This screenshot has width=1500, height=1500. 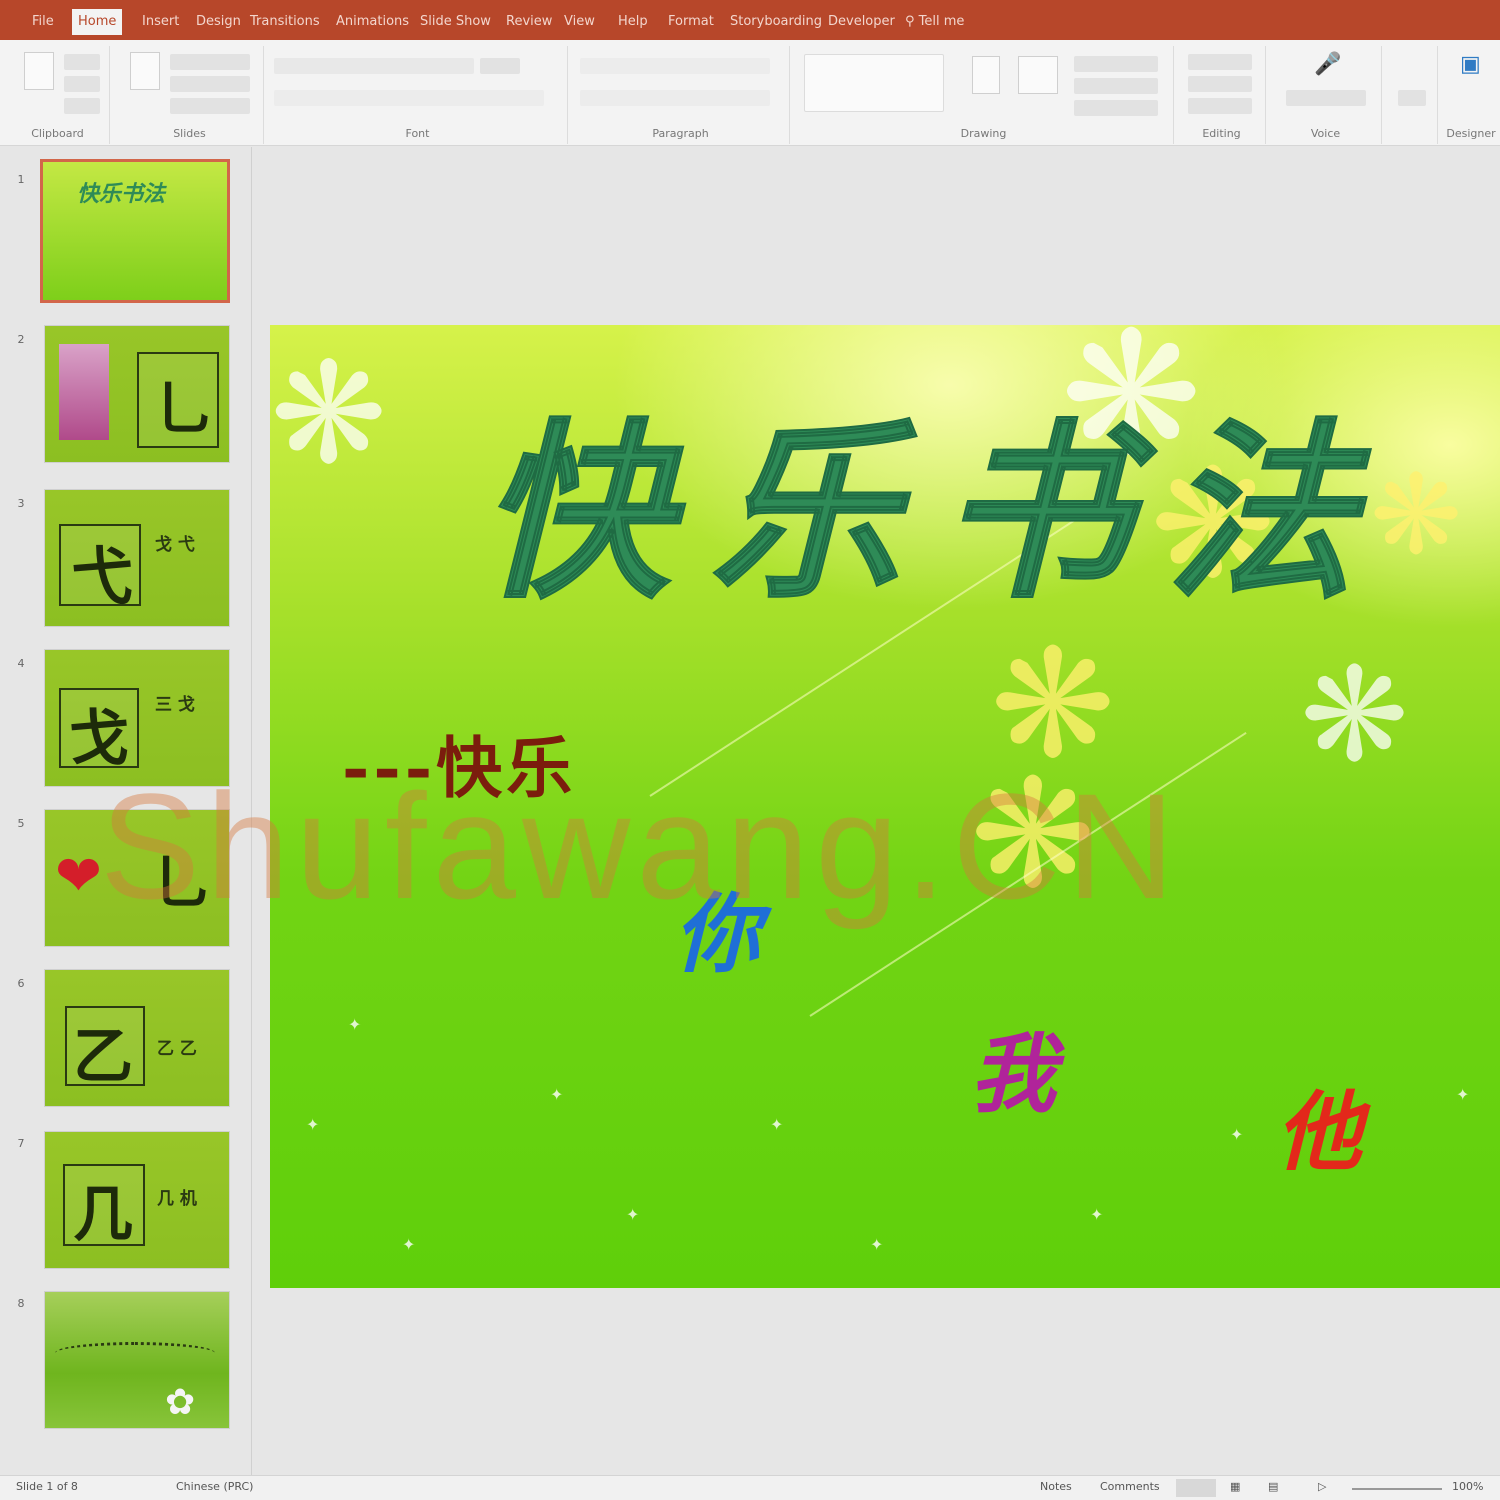 What do you see at coordinates (1196, 1488) in the screenshot?
I see `normal-view-button` at bounding box center [1196, 1488].